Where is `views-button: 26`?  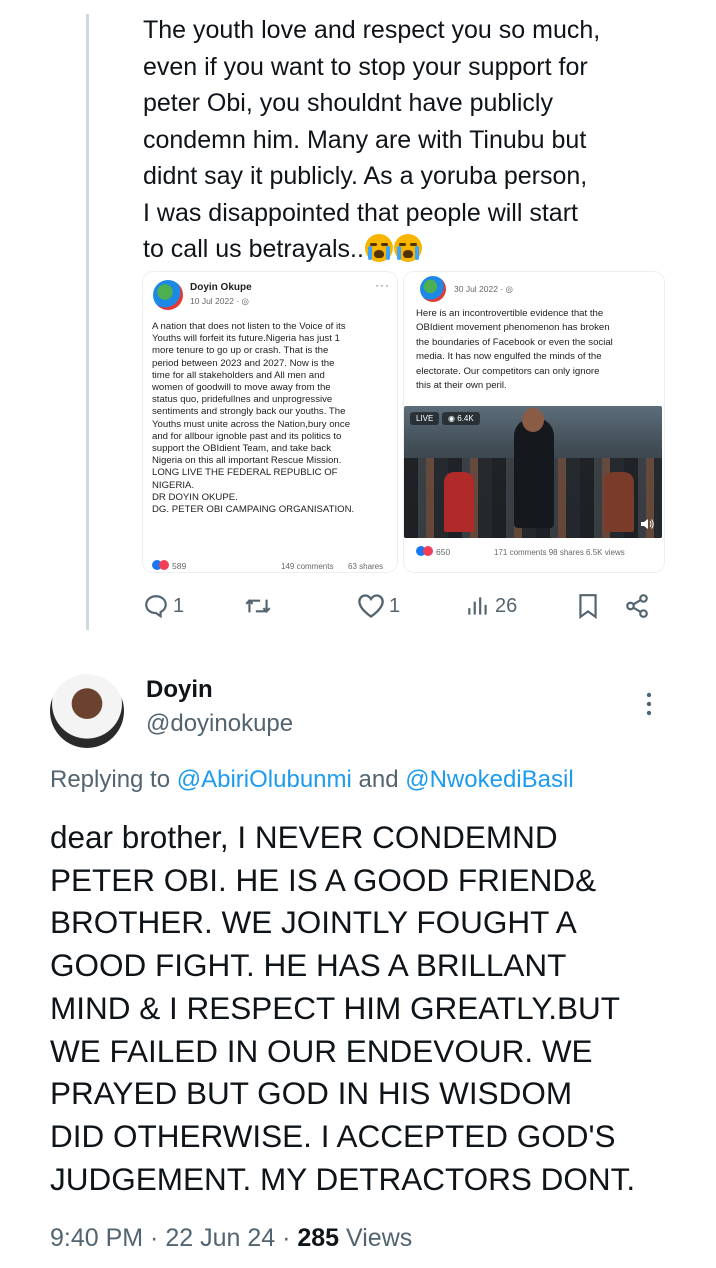 views-button: 26 is located at coordinates (491, 606).